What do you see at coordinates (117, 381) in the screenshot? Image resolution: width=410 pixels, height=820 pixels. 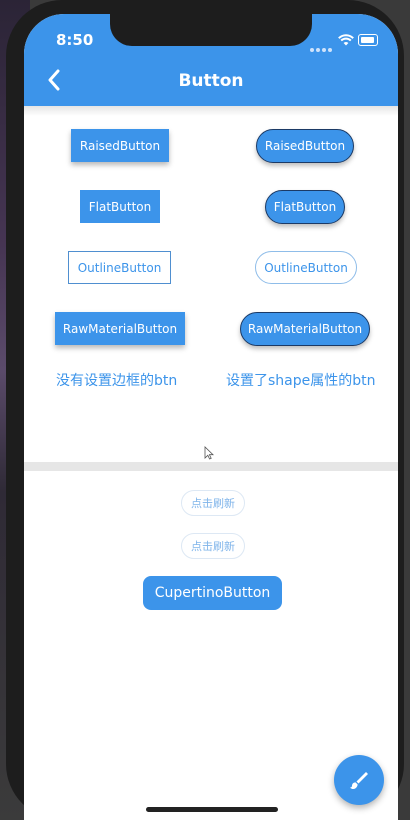 I see `caption-no-border: 没有设置边框的btn` at bounding box center [117, 381].